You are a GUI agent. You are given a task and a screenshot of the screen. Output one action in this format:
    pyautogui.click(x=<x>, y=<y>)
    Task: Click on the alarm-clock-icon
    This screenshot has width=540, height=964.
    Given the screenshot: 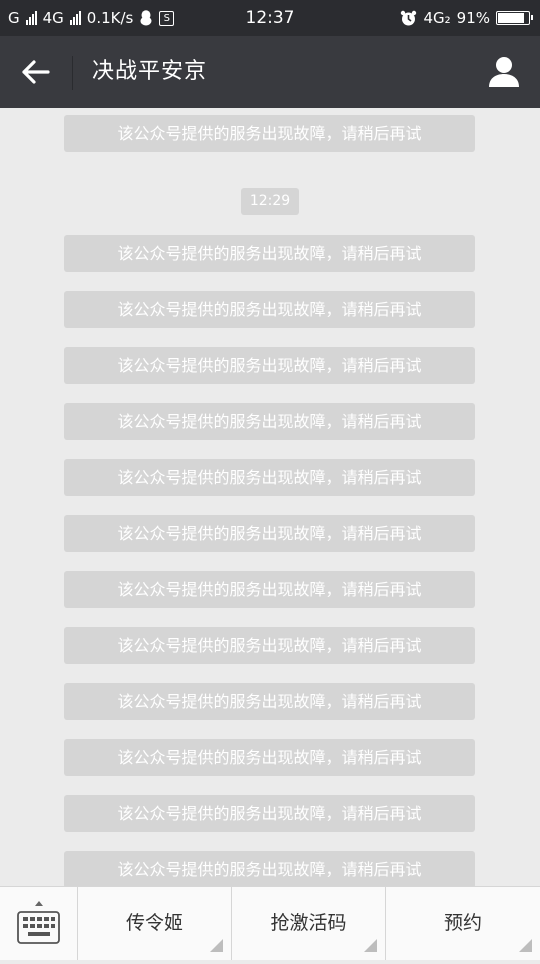 What is the action you would take?
    pyautogui.click(x=409, y=17)
    